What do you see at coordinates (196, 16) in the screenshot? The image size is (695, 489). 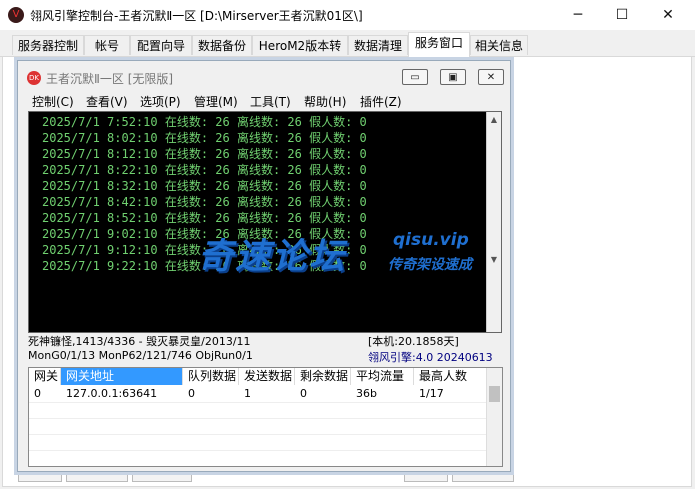 I see `window-title: 翎风引擎控制台-王者沉默Ⅱ一区 [D:\Mirserver王者沉默01区\]` at bounding box center [196, 16].